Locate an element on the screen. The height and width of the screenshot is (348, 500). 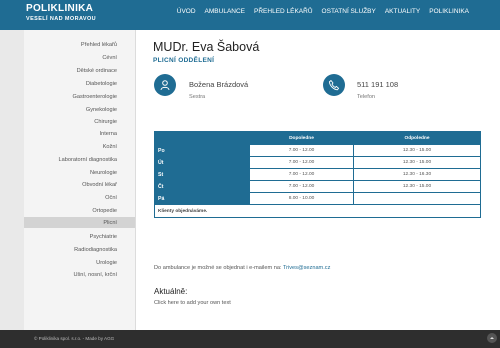
nav-item-prehled-lekaru: PŘEHLED LÉKAŘŮ is located at coordinates (283, 11).